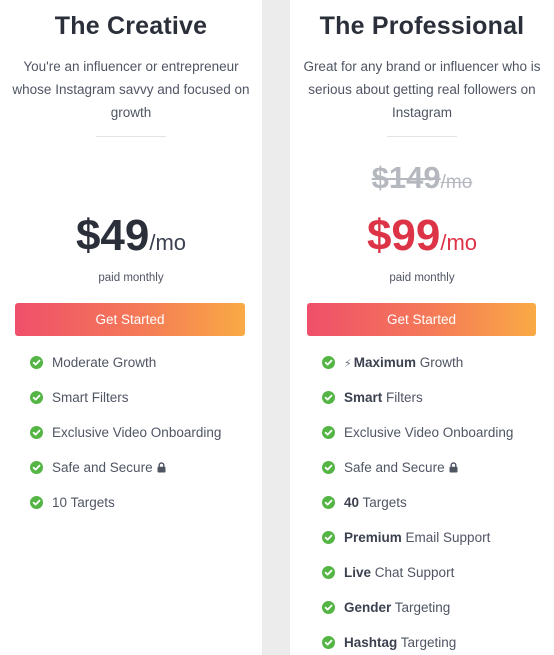 The image size is (554, 655). I want to click on original-price: $149/mo, so click(422, 178).